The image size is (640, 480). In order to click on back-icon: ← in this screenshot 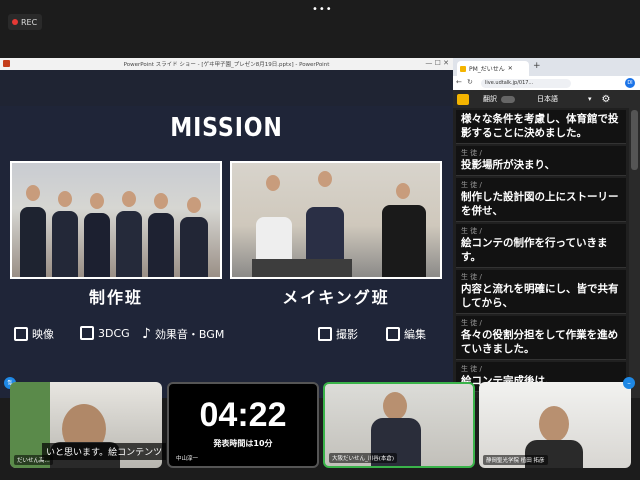, I will do `click(459, 82)`.